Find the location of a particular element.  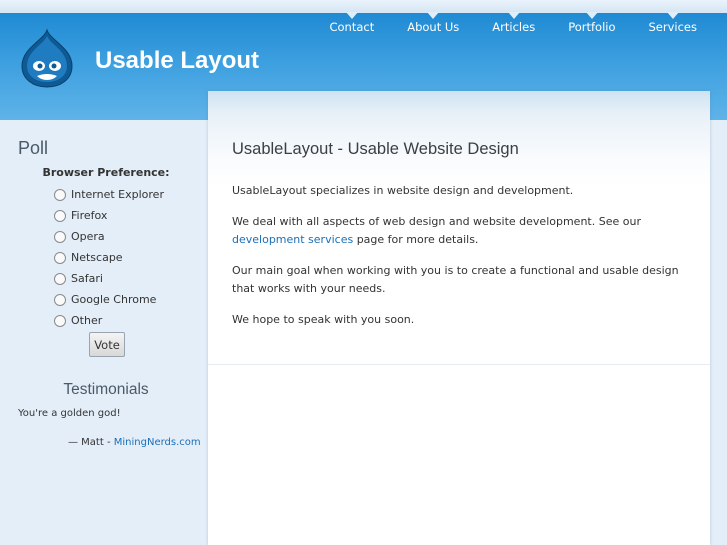

choice-label: Safari is located at coordinates (87, 278).